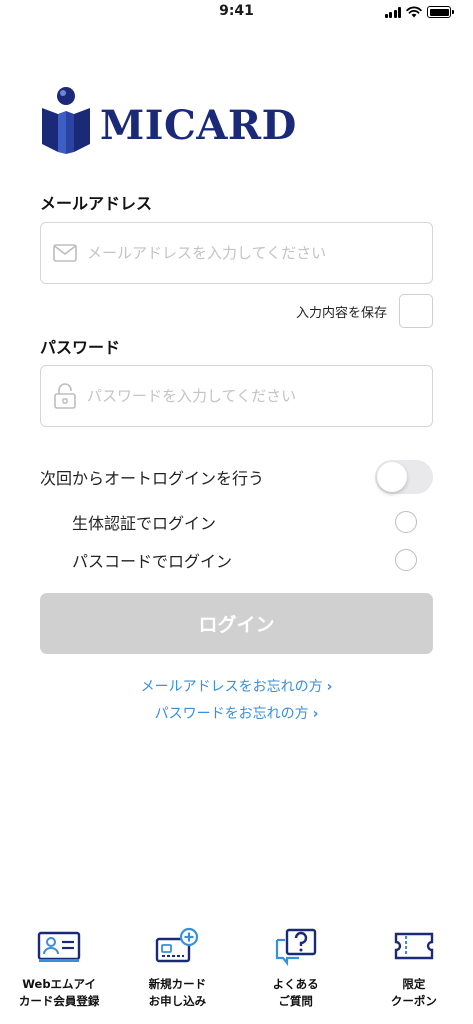  I want to click on biometric-login-radio, so click(406, 522).